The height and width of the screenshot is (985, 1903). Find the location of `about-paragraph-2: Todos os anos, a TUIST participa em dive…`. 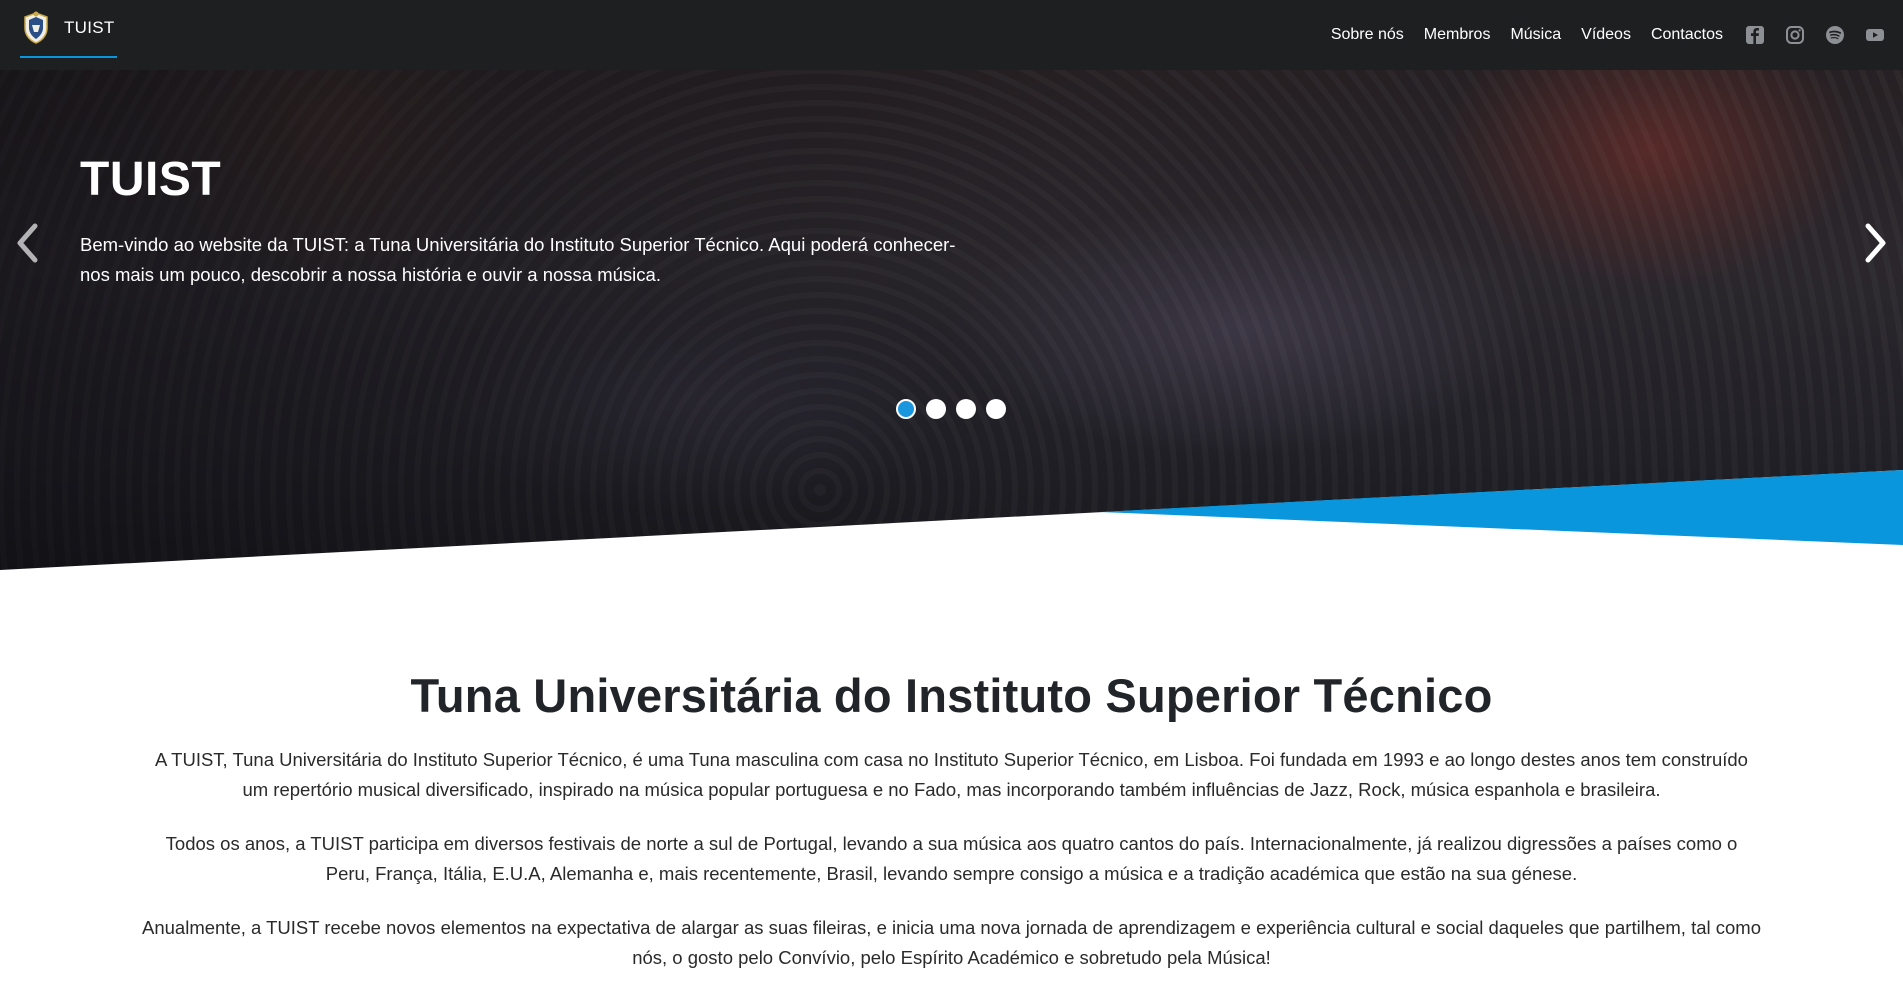

about-paragraph-2: Todos os anos, a TUIST participa em dive… is located at coordinates (951, 858).